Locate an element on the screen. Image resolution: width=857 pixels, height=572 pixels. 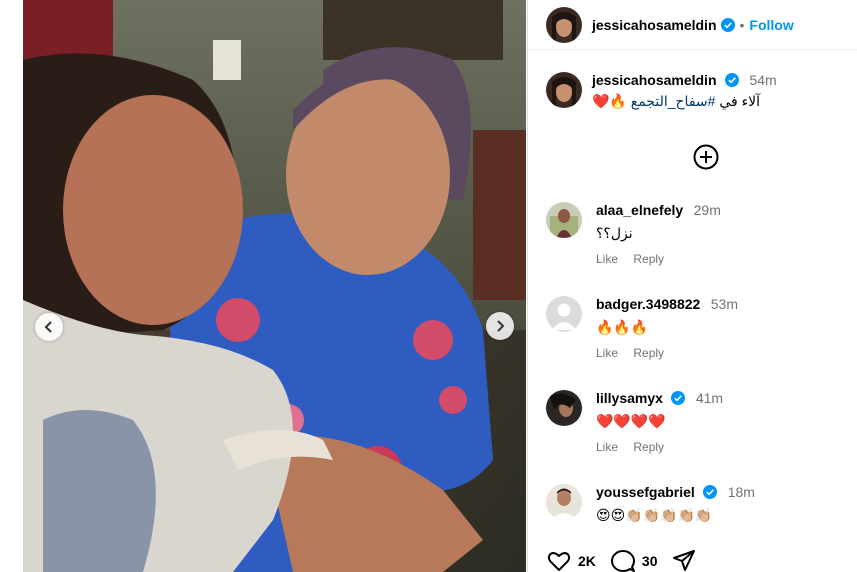
left-gutter is located at coordinates (11, 286).